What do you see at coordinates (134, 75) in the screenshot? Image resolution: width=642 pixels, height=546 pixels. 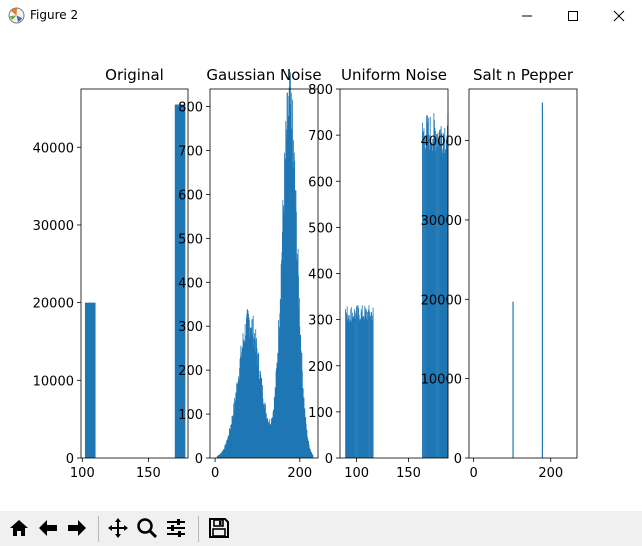 I see `subplot-title: Original` at bounding box center [134, 75].